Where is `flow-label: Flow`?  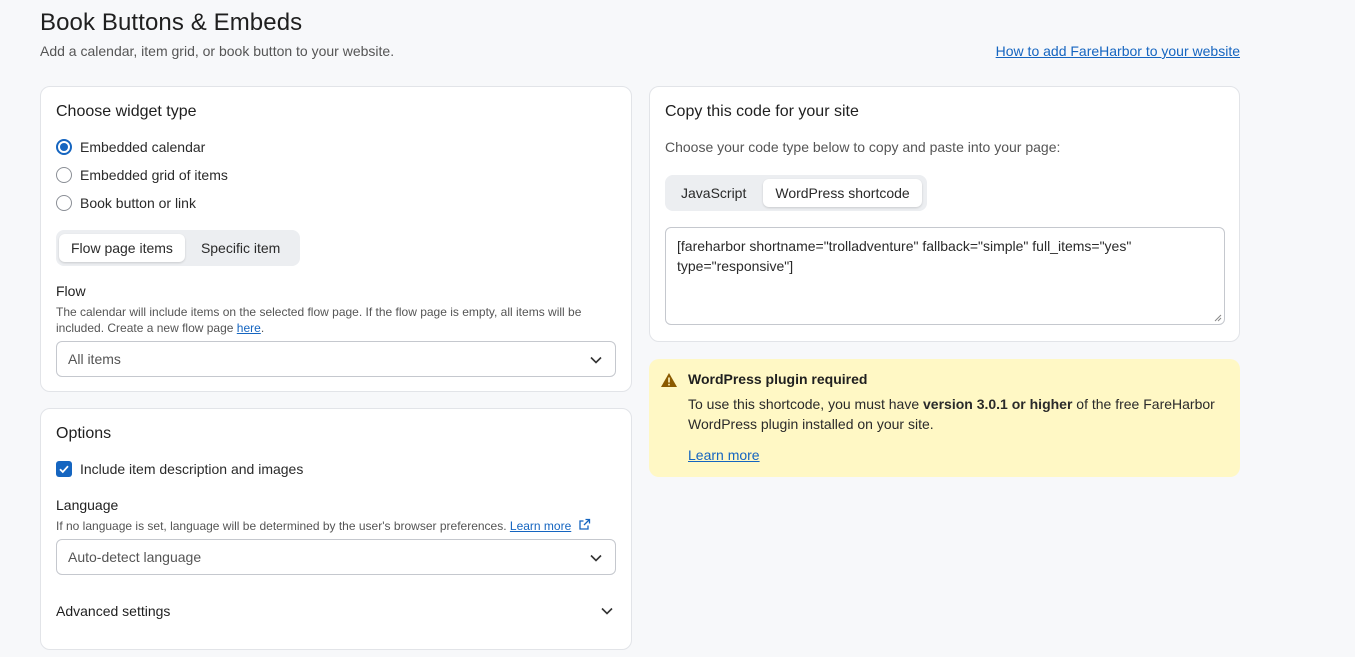 flow-label: Flow is located at coordinates (71, 291).